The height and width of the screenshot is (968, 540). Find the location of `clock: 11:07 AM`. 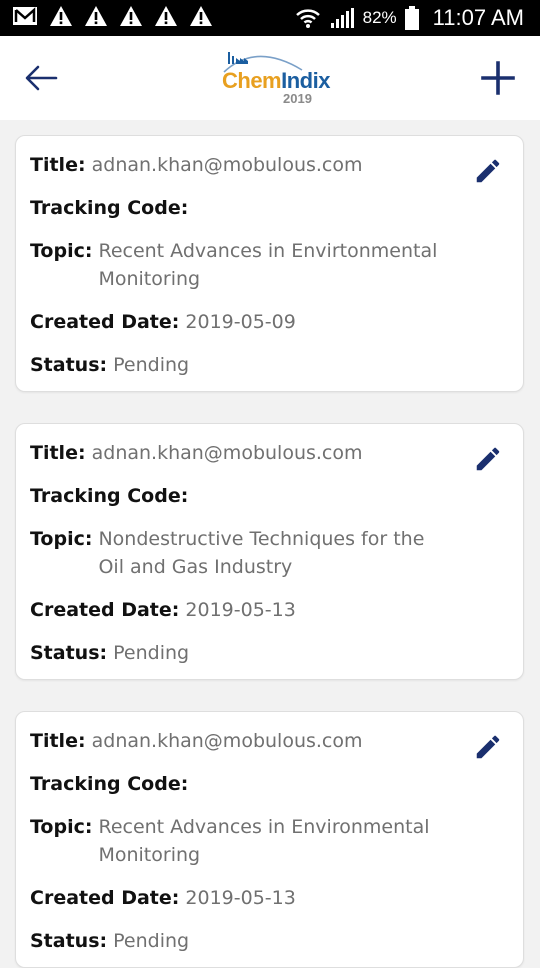

clock: 11:07 AM is located at coordinates (478, 17).